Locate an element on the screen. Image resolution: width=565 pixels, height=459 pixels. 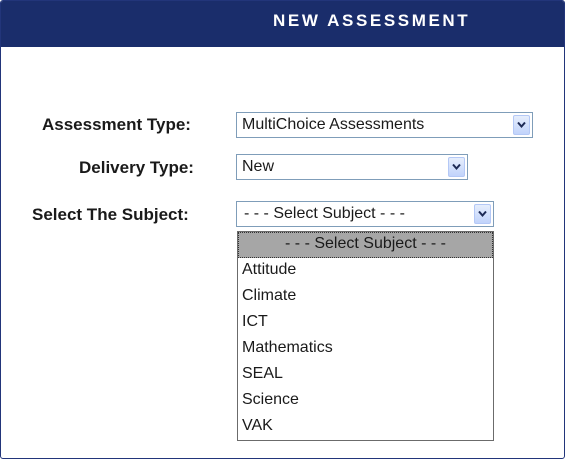
subject-option: ICT is located at coordinates (365, 323).